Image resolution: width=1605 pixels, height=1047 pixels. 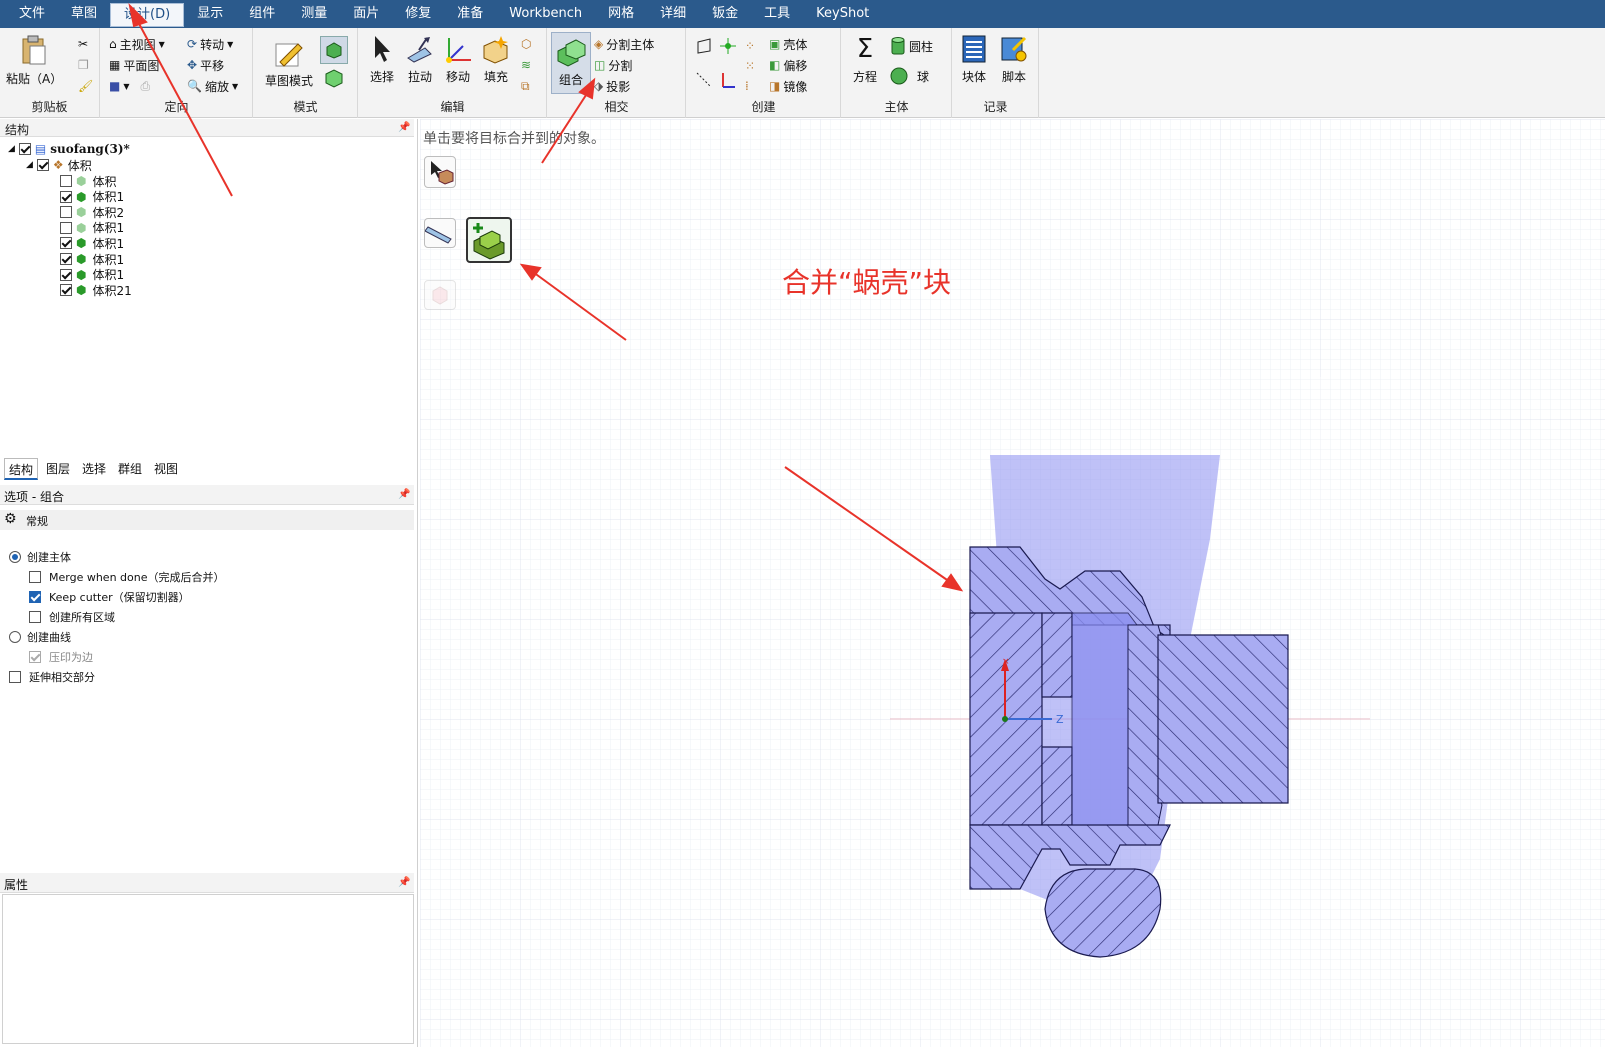 What do you see at coordinates (88, 181) in the screenshot?
I see `tree-item: ⬢ 体积` at bounding box center [88, 181].